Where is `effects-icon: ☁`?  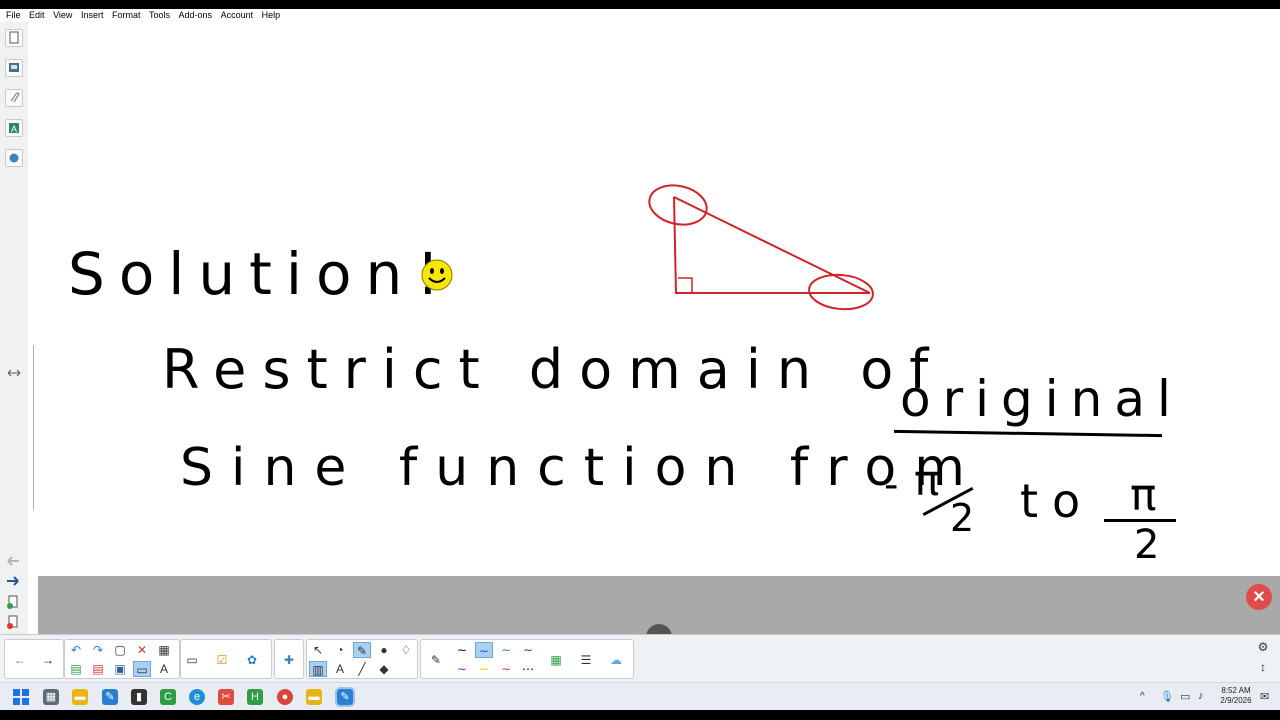 effects-icon: ☁ is located at coordinates (616, 660).